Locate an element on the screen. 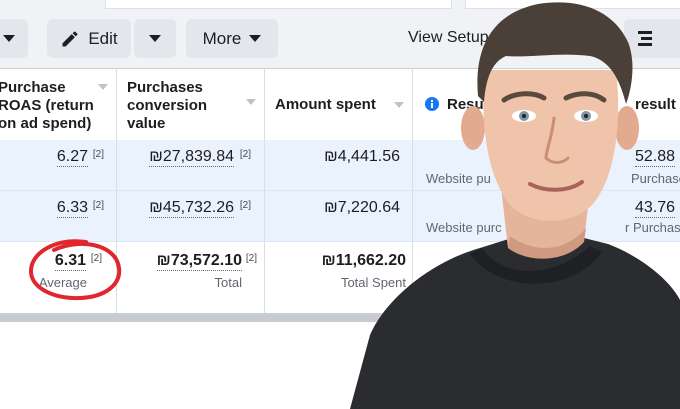  header-line: Purchase is located at coordinates (33, 87).